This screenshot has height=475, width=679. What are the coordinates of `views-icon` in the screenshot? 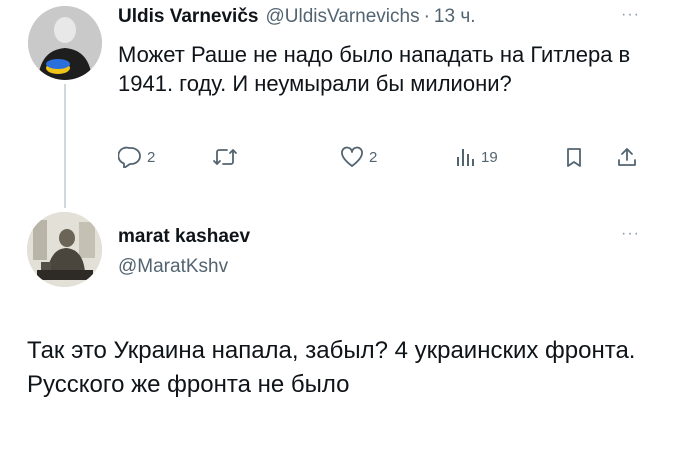 It's located at (465, 157).